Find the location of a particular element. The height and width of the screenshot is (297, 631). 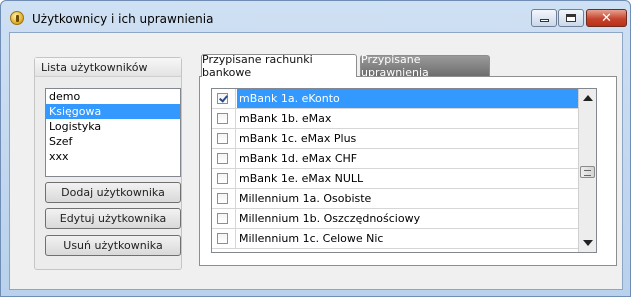

scrollbar-thumb is located at coordinates (587, 172).